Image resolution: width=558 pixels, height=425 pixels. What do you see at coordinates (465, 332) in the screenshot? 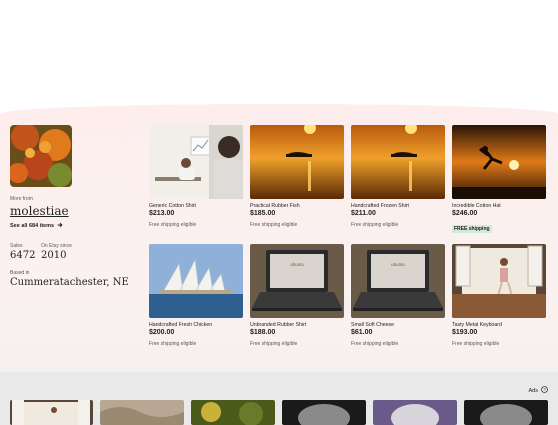
I see `listing-price: $193.00` at bounding box center [465, 332].